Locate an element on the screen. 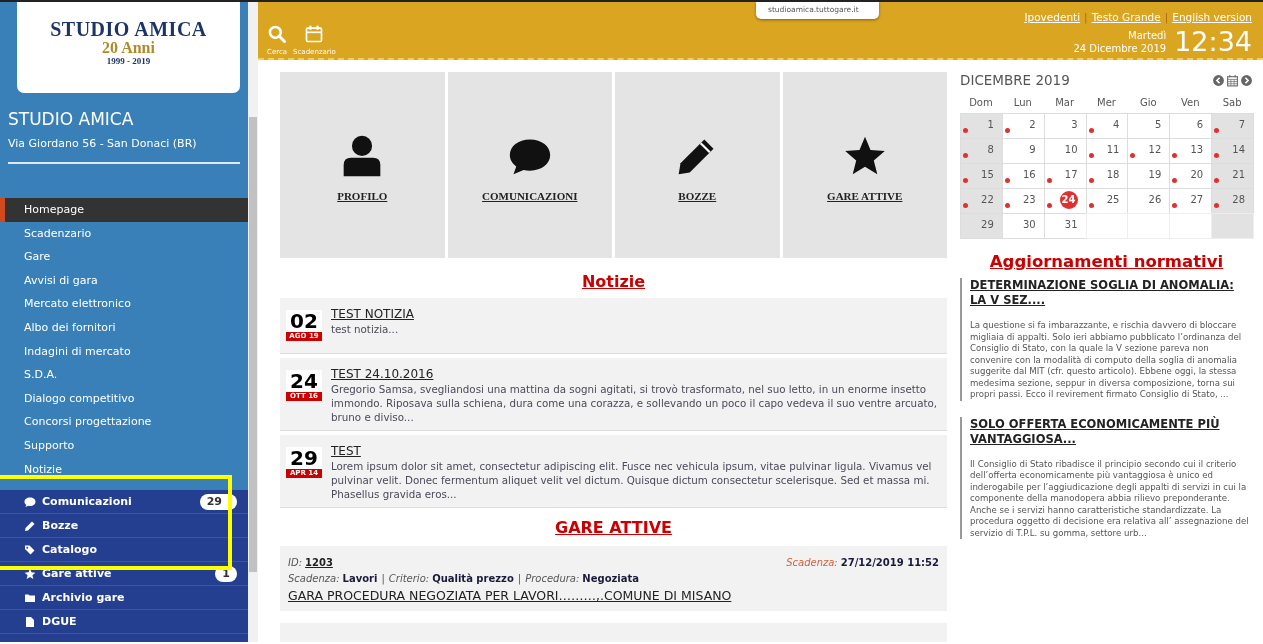 This screenshot has width=1263, height=644. menu-item: Catalogo is located at coordinates (124, 550).